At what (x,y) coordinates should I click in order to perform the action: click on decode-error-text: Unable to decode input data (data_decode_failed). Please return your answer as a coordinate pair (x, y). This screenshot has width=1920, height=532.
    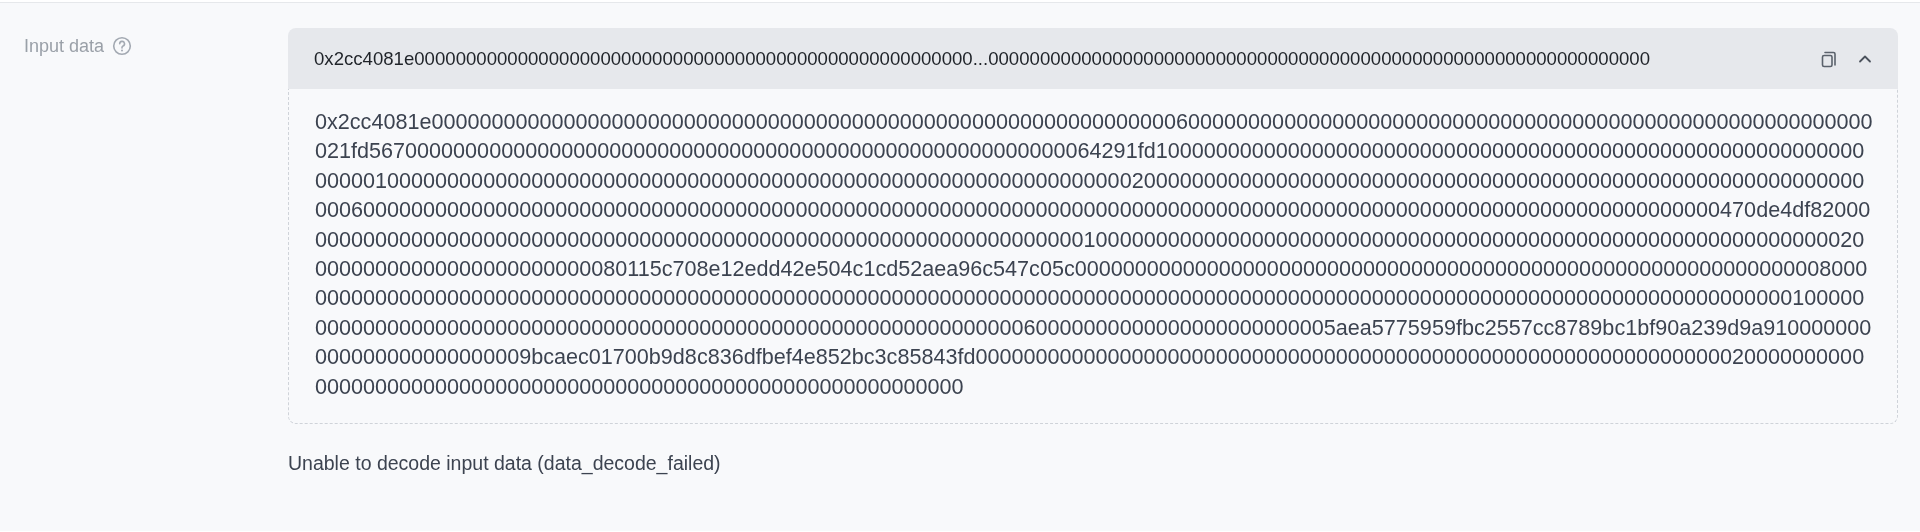
    Looking at the image, I should click on (505, 464).